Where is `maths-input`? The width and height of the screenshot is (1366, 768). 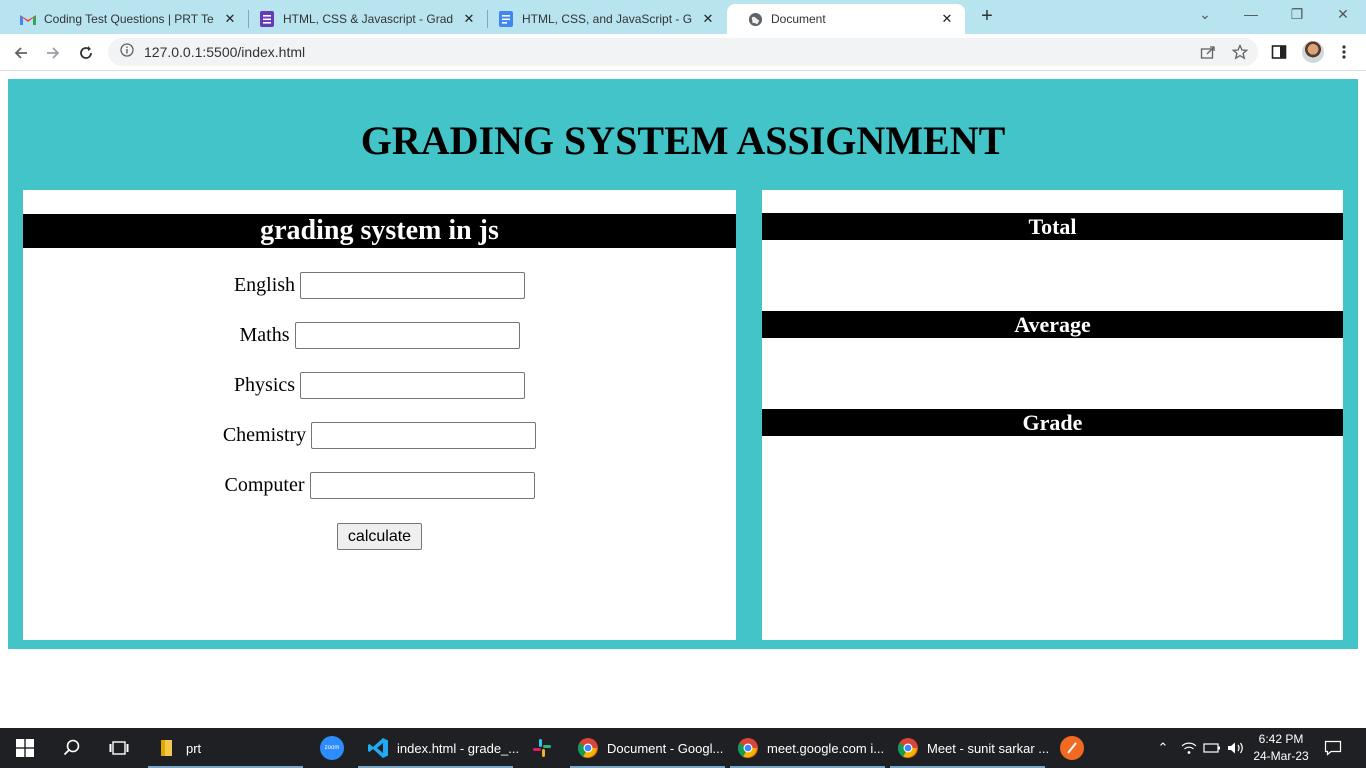
maths-input is located at coordinates (407, 335).